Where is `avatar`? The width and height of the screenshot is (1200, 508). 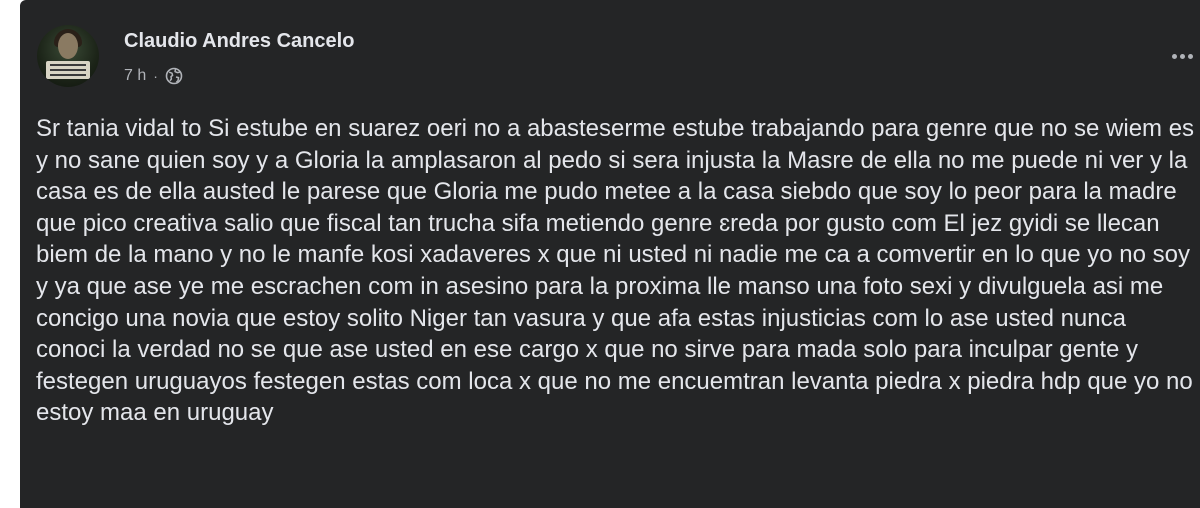 avatar is located at coordinates (68, 56).